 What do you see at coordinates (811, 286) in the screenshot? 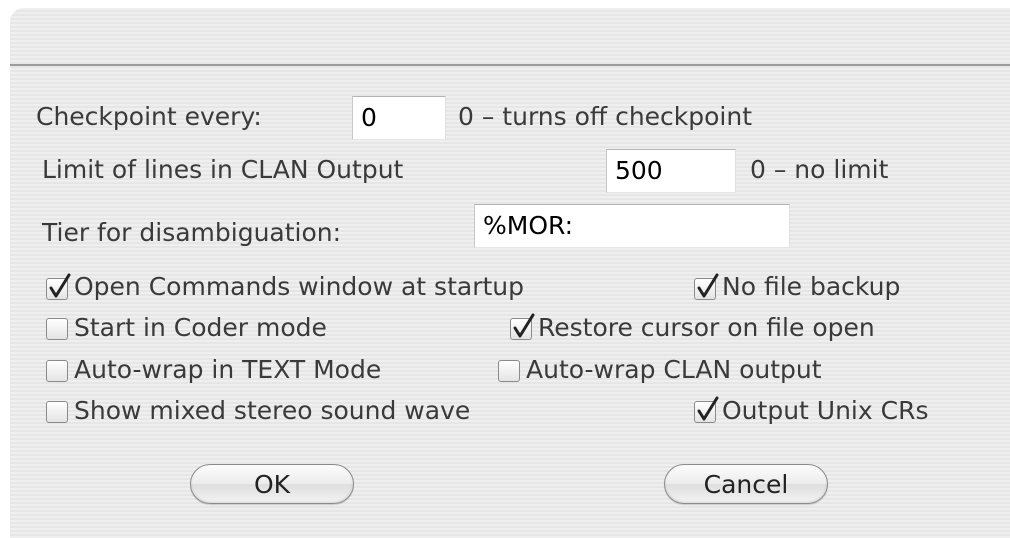
I see `option-label: No file backup` at bounding box center [811, 286].